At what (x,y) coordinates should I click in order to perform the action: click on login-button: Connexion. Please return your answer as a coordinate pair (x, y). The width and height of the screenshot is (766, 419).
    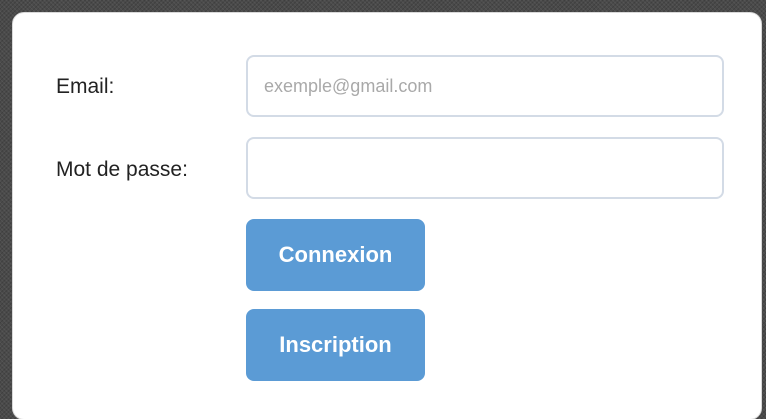
    Looking at the image, I should click on (335, 255).